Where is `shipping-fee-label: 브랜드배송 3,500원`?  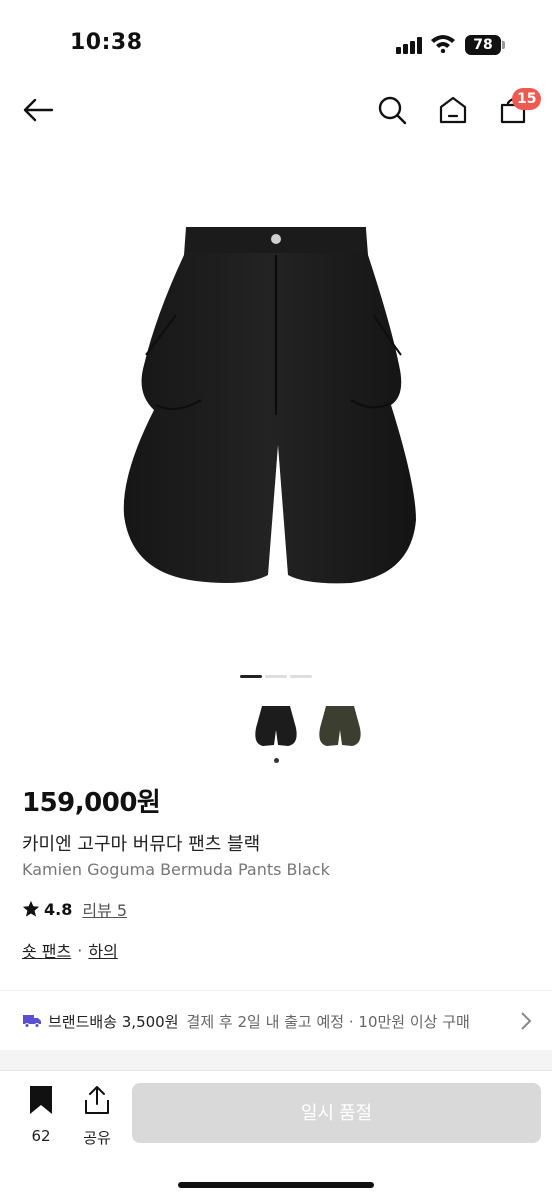
shipping-fee-label: 브랜드배송 3,500원 is located at coordinates (113, 1021).